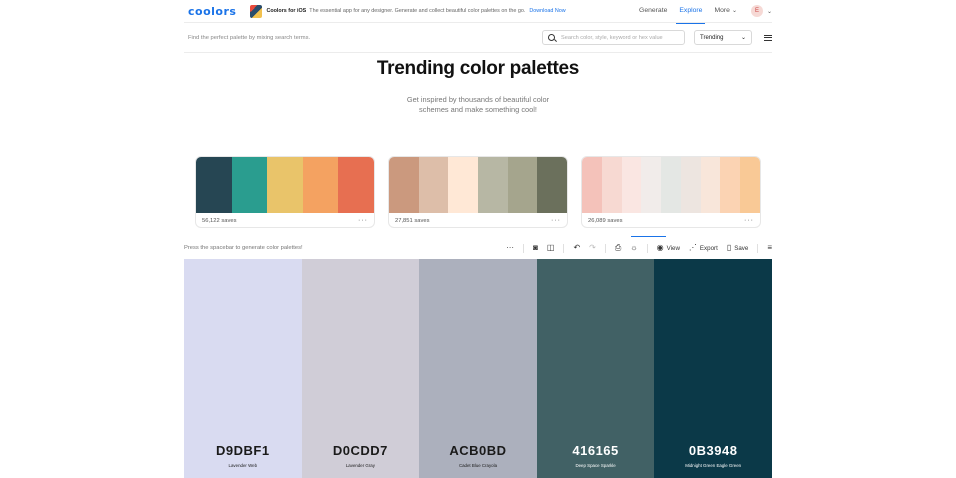 Image resolution: width=956 pixels, height=478 pixels. What do you see at coordinates (595, 465) in the screenshot?
I see `color-name: Deep Space Sparkle` at bounding box center [595, 465].